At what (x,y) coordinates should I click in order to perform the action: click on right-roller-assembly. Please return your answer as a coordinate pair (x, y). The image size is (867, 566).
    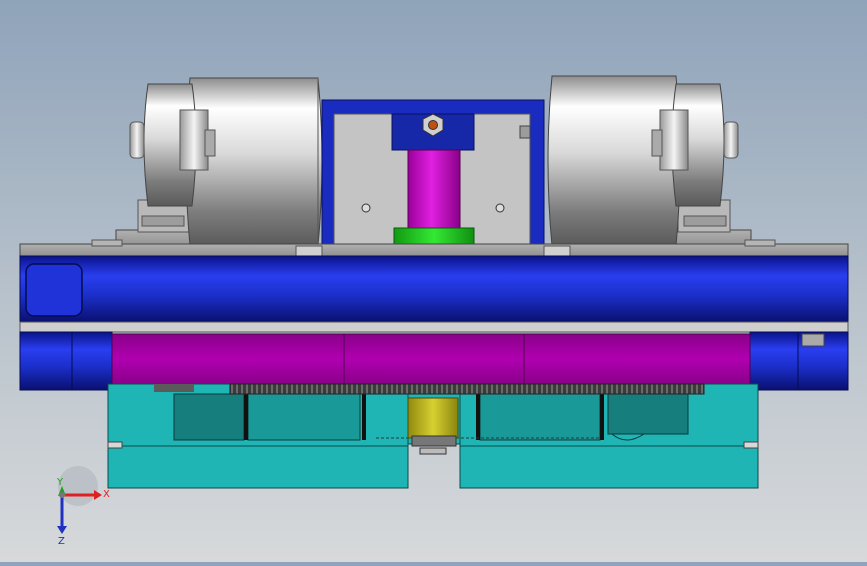
    Looking at the image, I should click on (649, 163).